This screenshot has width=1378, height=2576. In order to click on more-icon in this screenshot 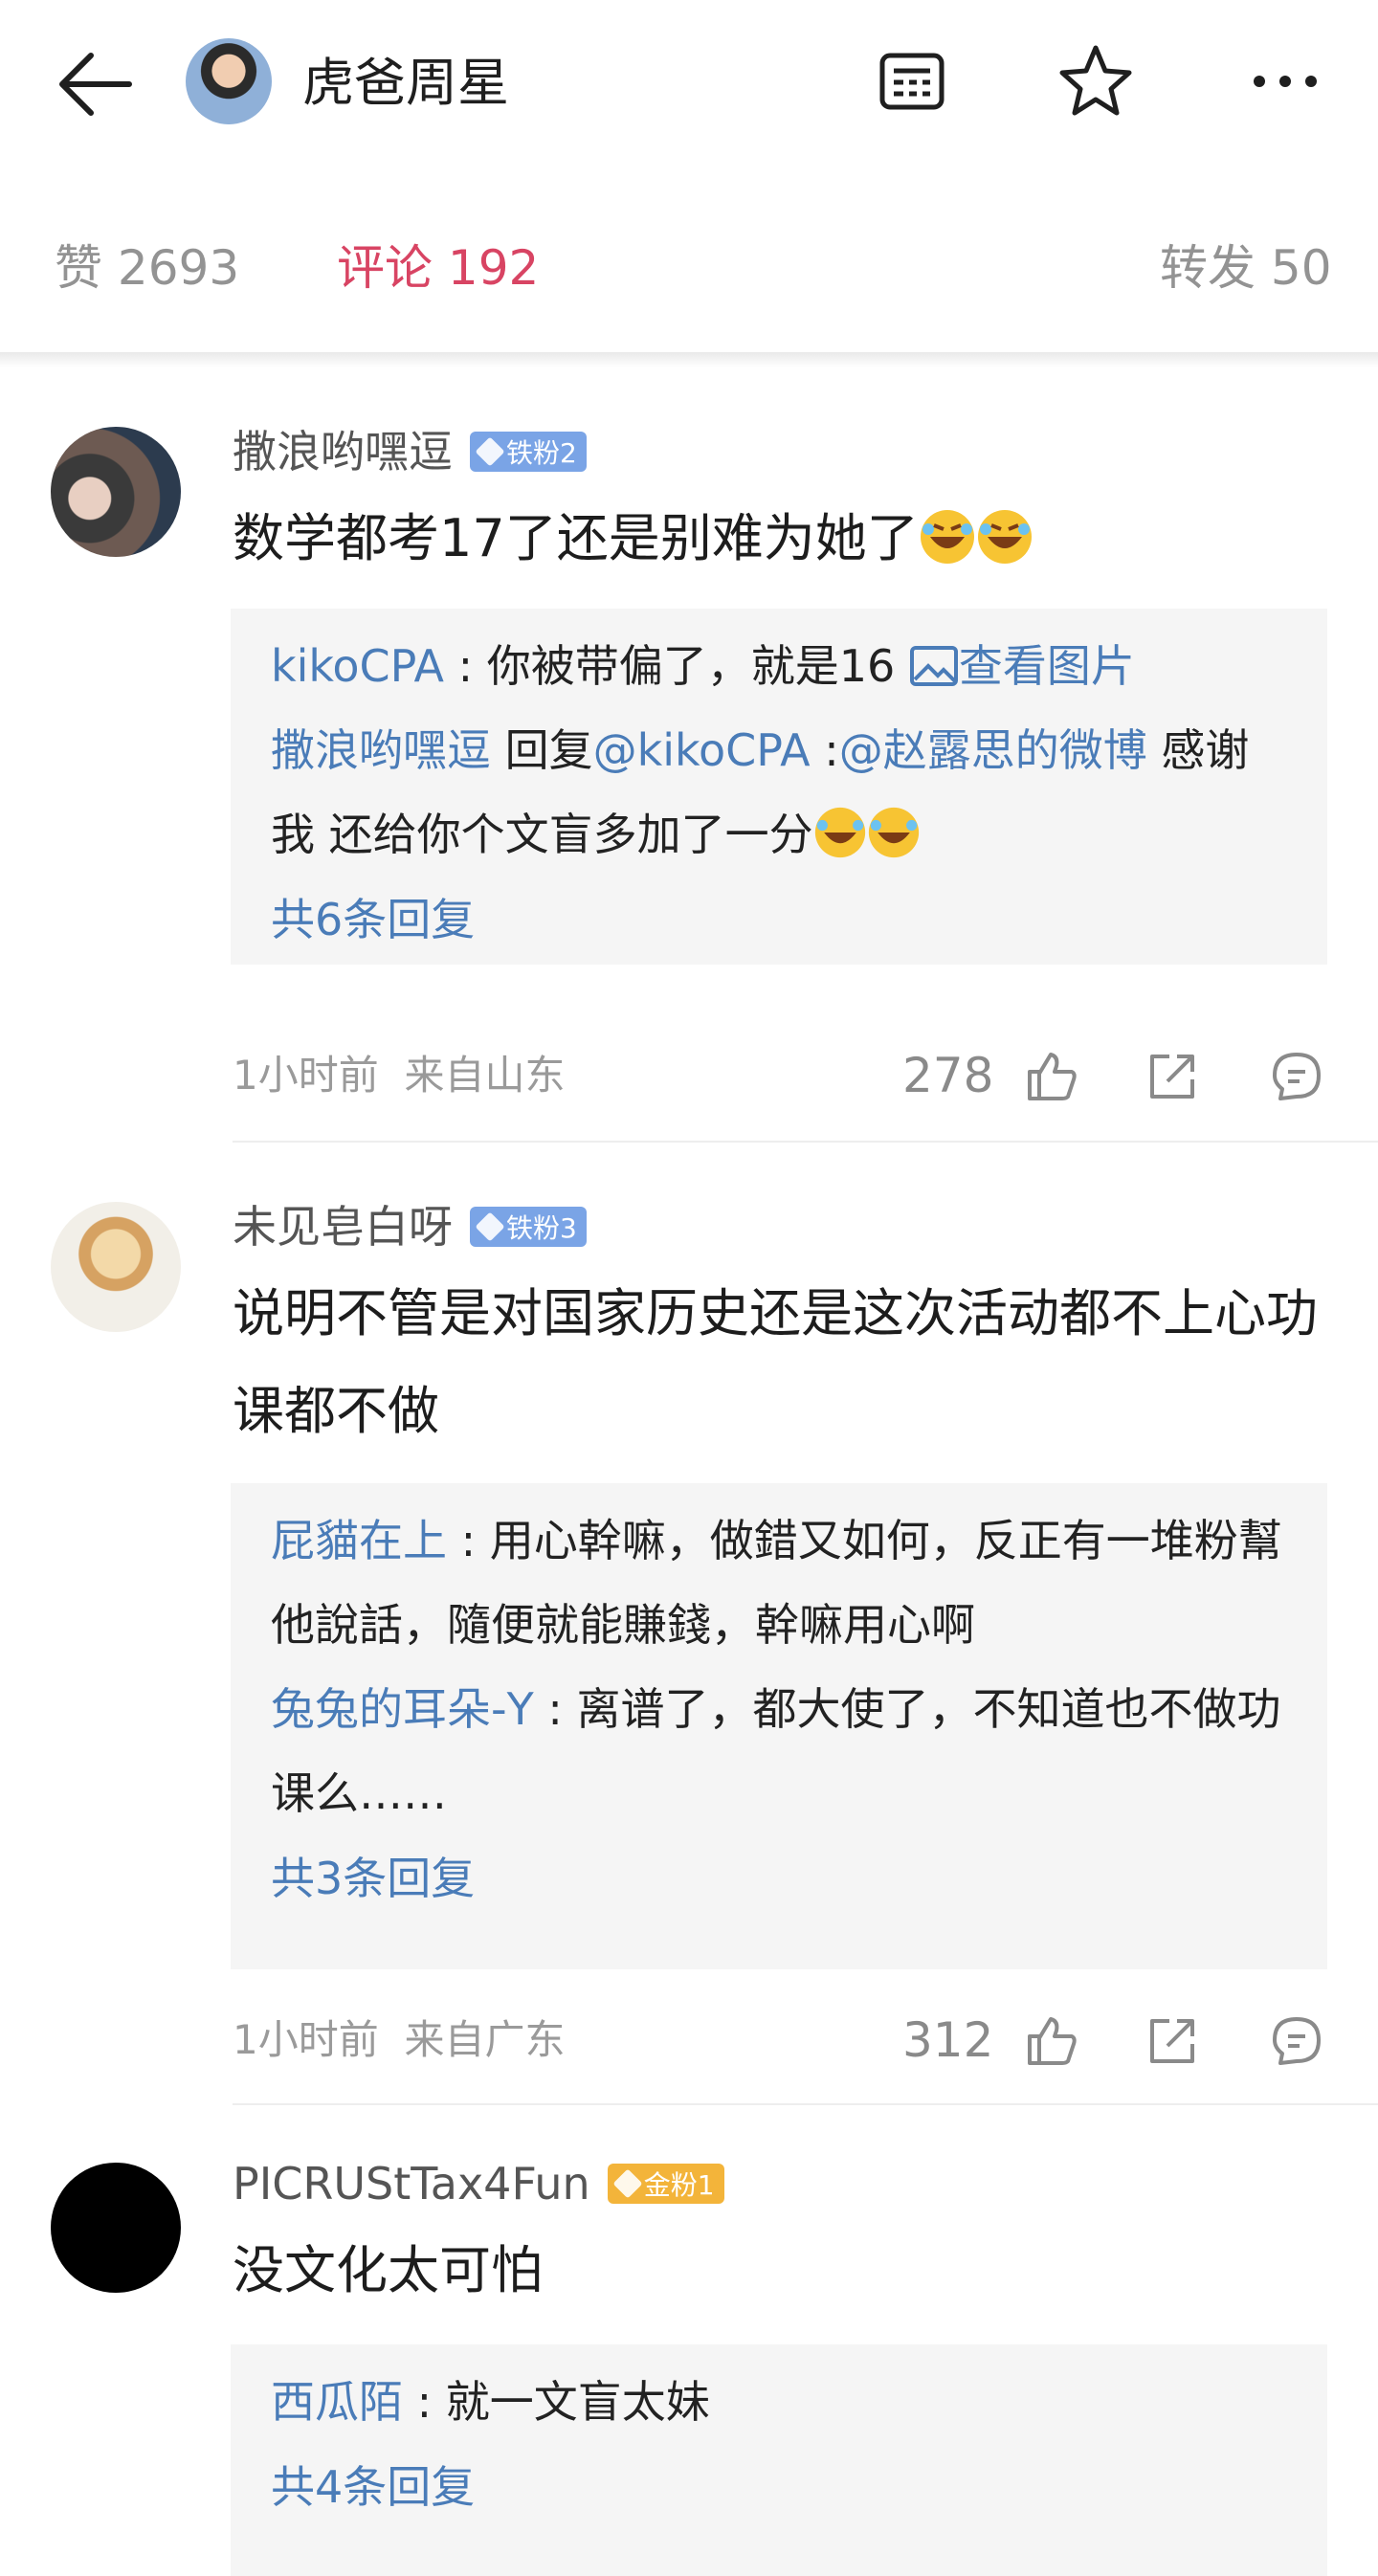, I will do `click(1285, 81)`.